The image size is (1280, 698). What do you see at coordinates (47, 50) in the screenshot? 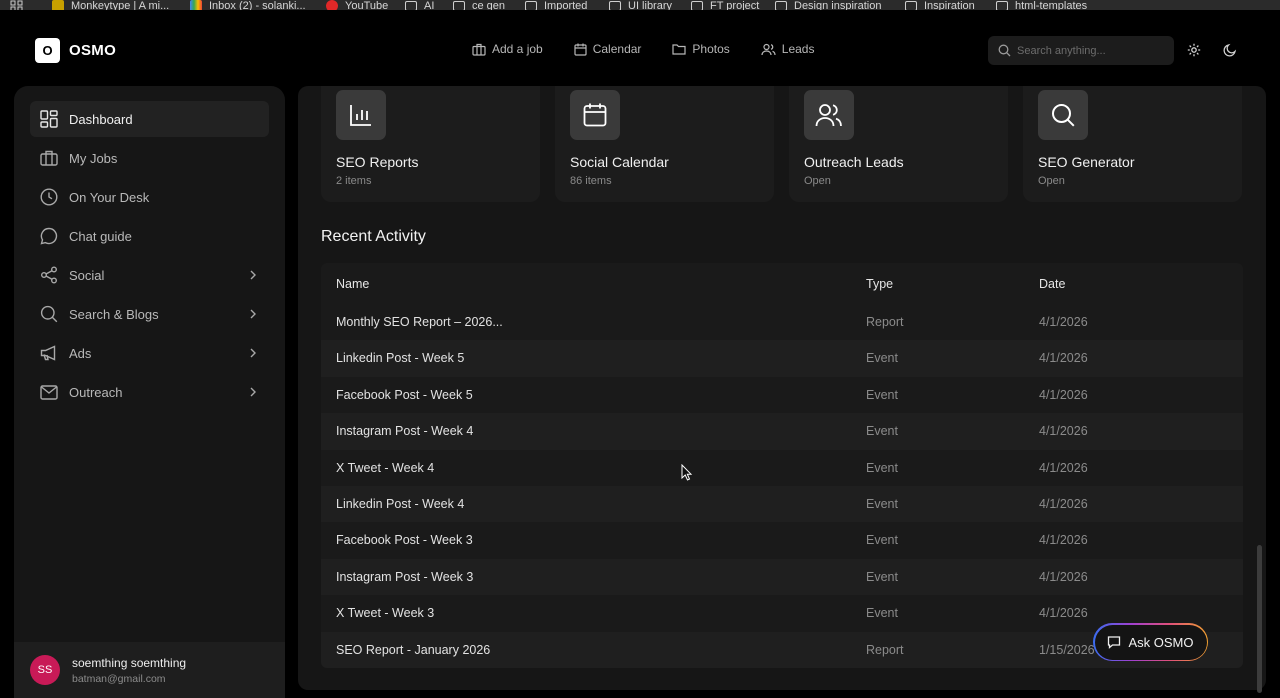
I see `logo-mark: O` at bounding box center [47, 50].